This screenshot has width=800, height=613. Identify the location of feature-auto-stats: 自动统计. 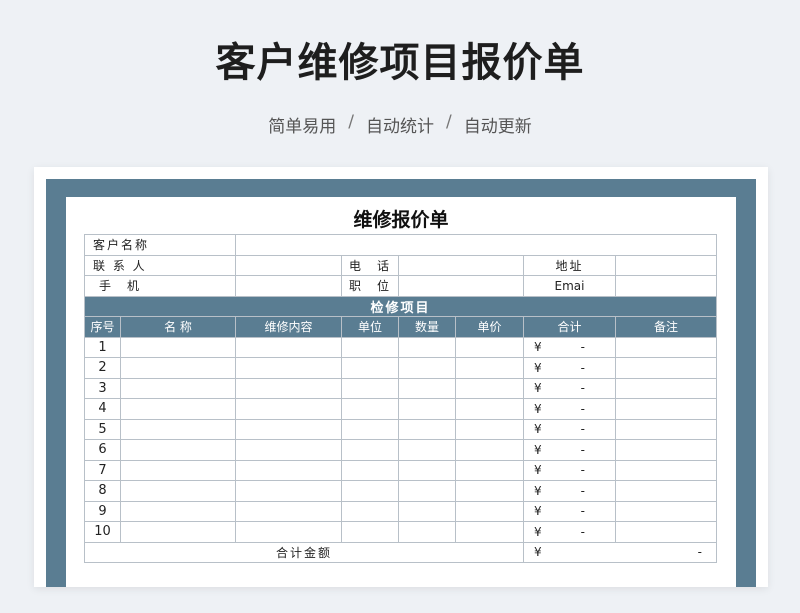
(400, 127).